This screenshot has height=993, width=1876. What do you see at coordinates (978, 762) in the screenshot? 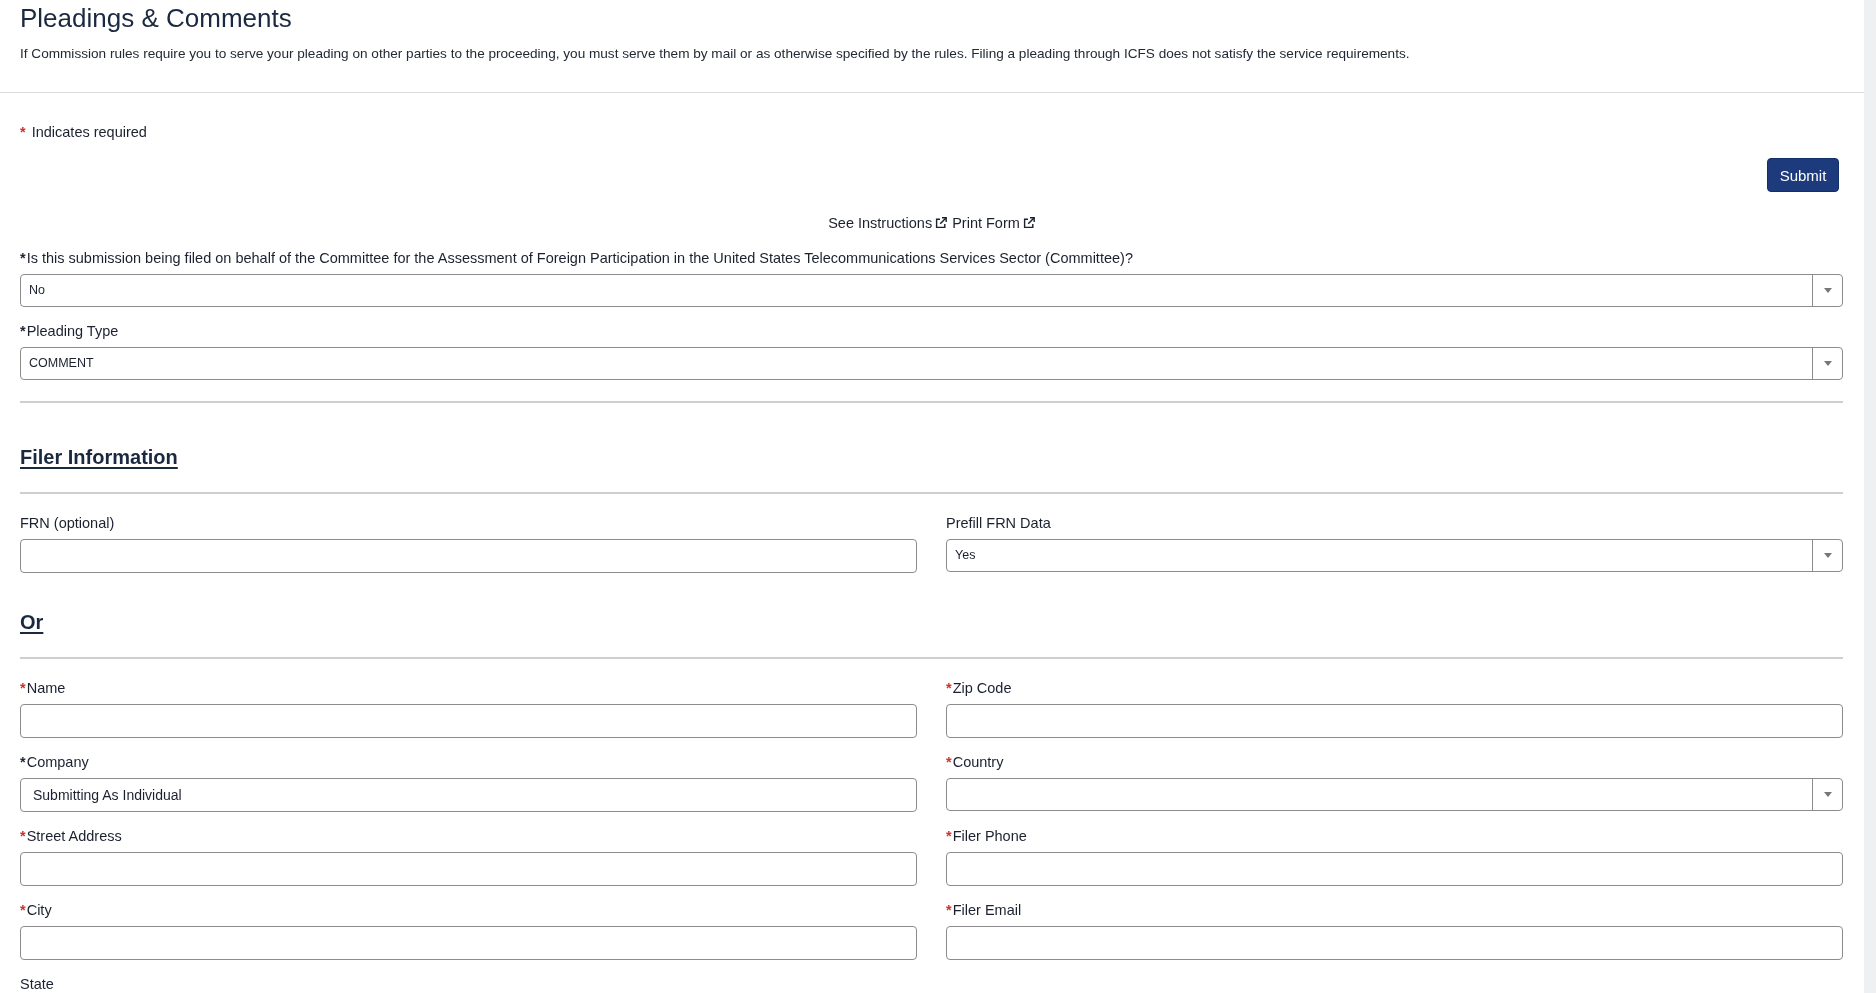
I see `field-label: Country` at bounding box center [978, 762].